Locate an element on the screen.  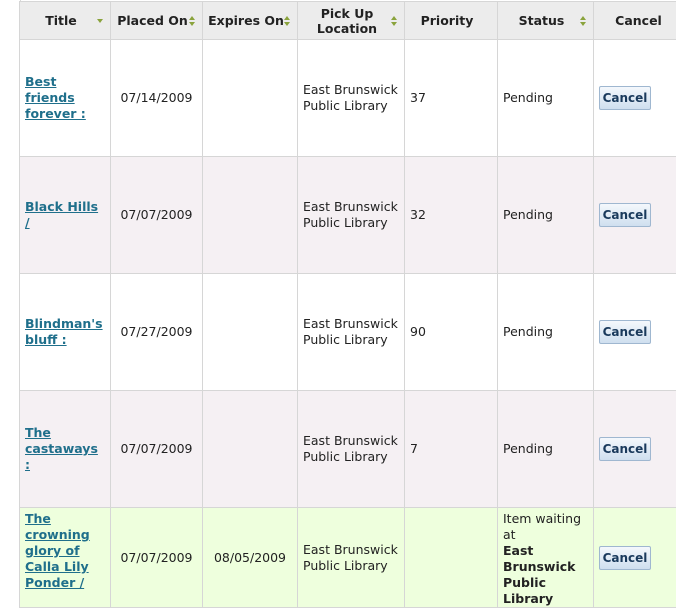
column-label: Expires On is located at coordinates (246, 20).